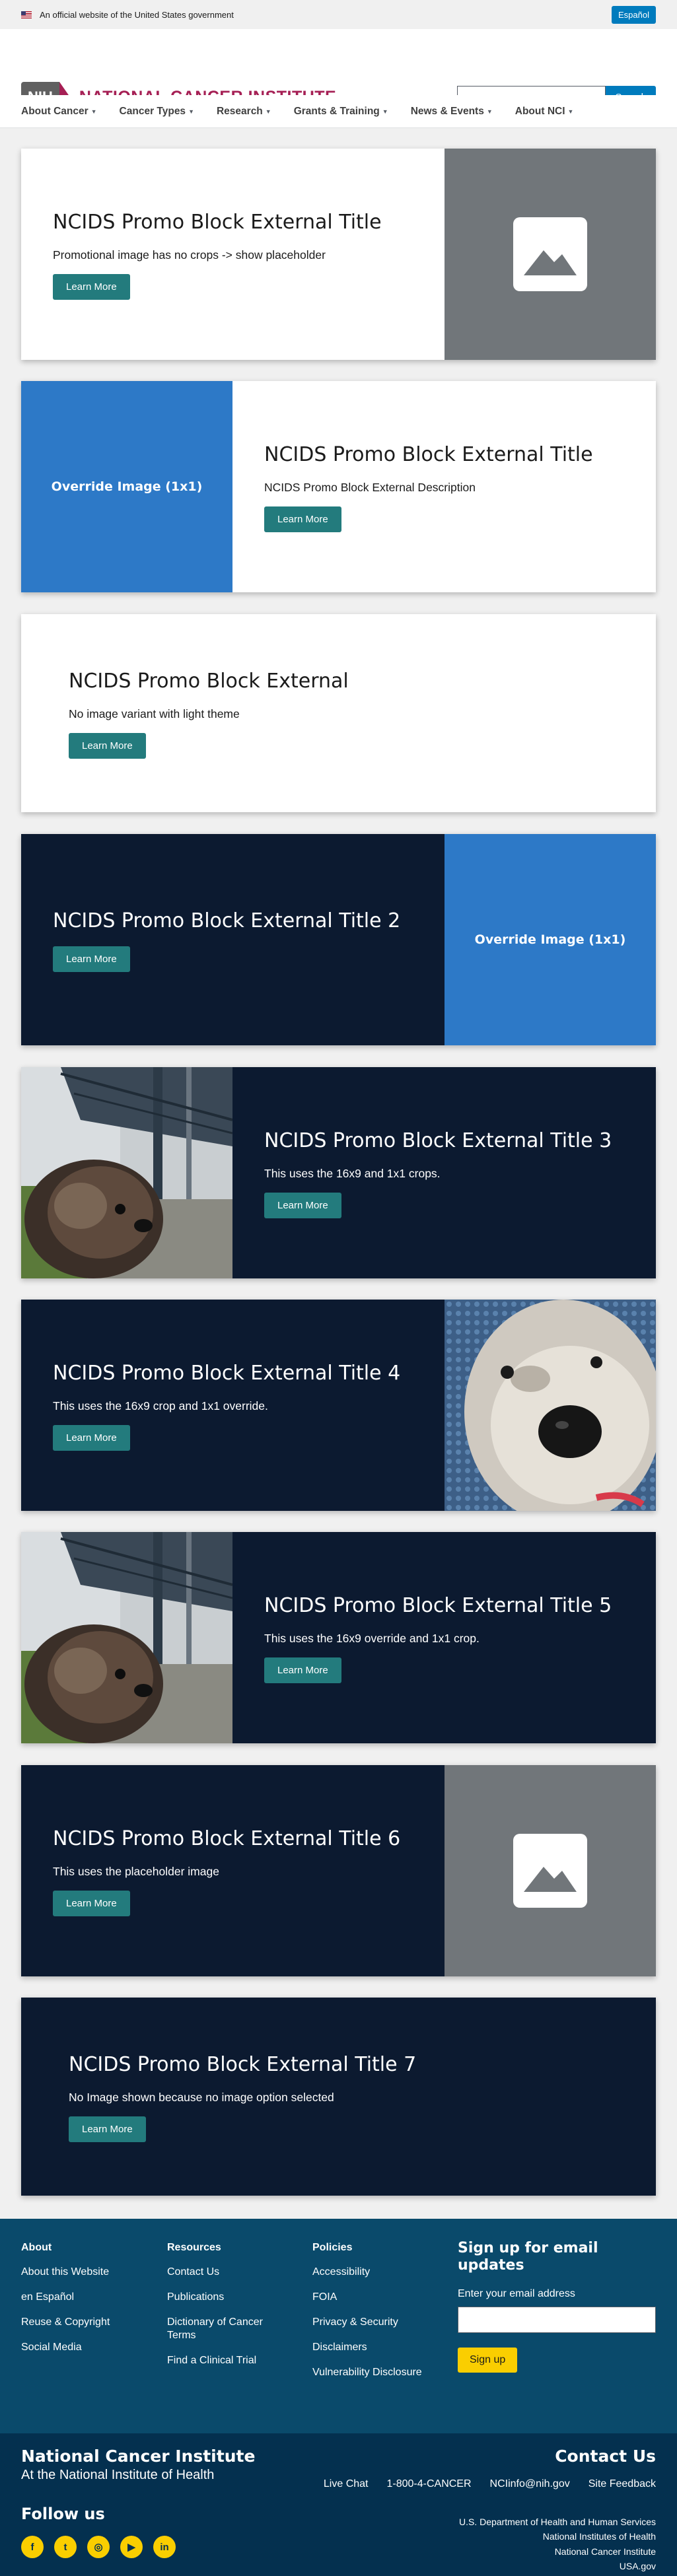  Describe the element at coordinates (332, 2248) in the screenshot. I see `footer-heading: Policies` at that location.